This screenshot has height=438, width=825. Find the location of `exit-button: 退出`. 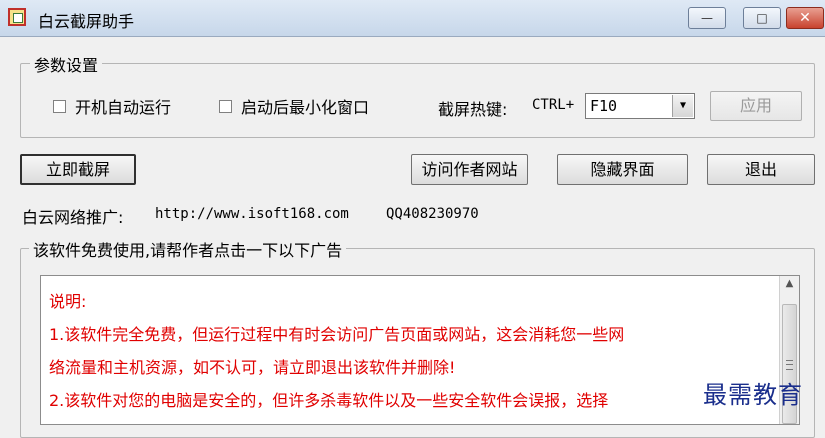

exit-button: 退出 is located at coordinates (761, 169).